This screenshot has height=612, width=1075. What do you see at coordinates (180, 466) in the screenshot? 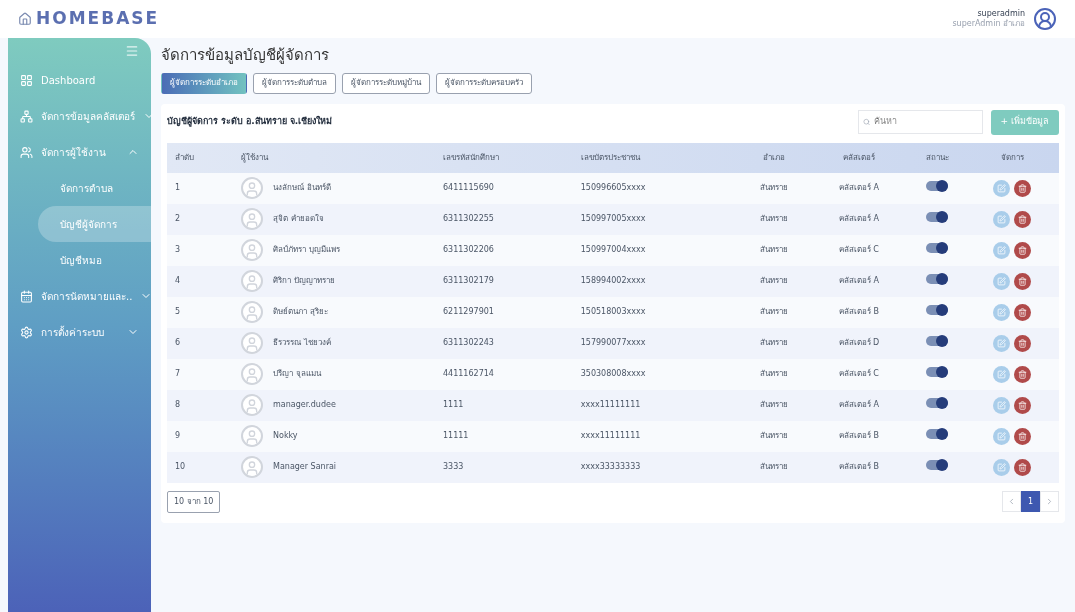
I see `table-cell: 10` at bounding box center [180, 466].